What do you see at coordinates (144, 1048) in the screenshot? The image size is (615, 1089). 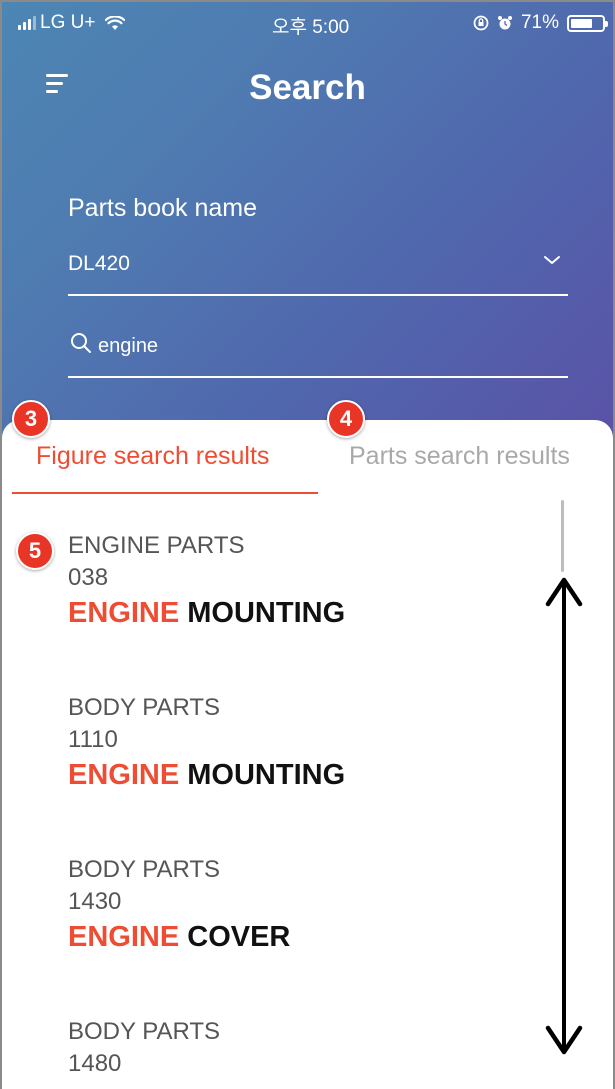 I see `result-item: BODY PARTS 1480` at bounding box center [144, 1048].